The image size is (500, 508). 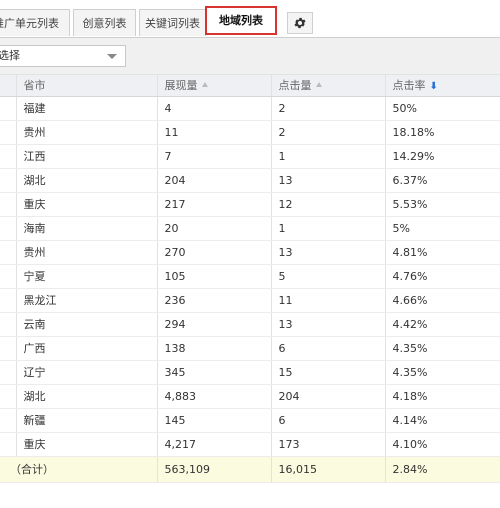 I want to click on clicks-cell: 204, so click(x=328, y=396).